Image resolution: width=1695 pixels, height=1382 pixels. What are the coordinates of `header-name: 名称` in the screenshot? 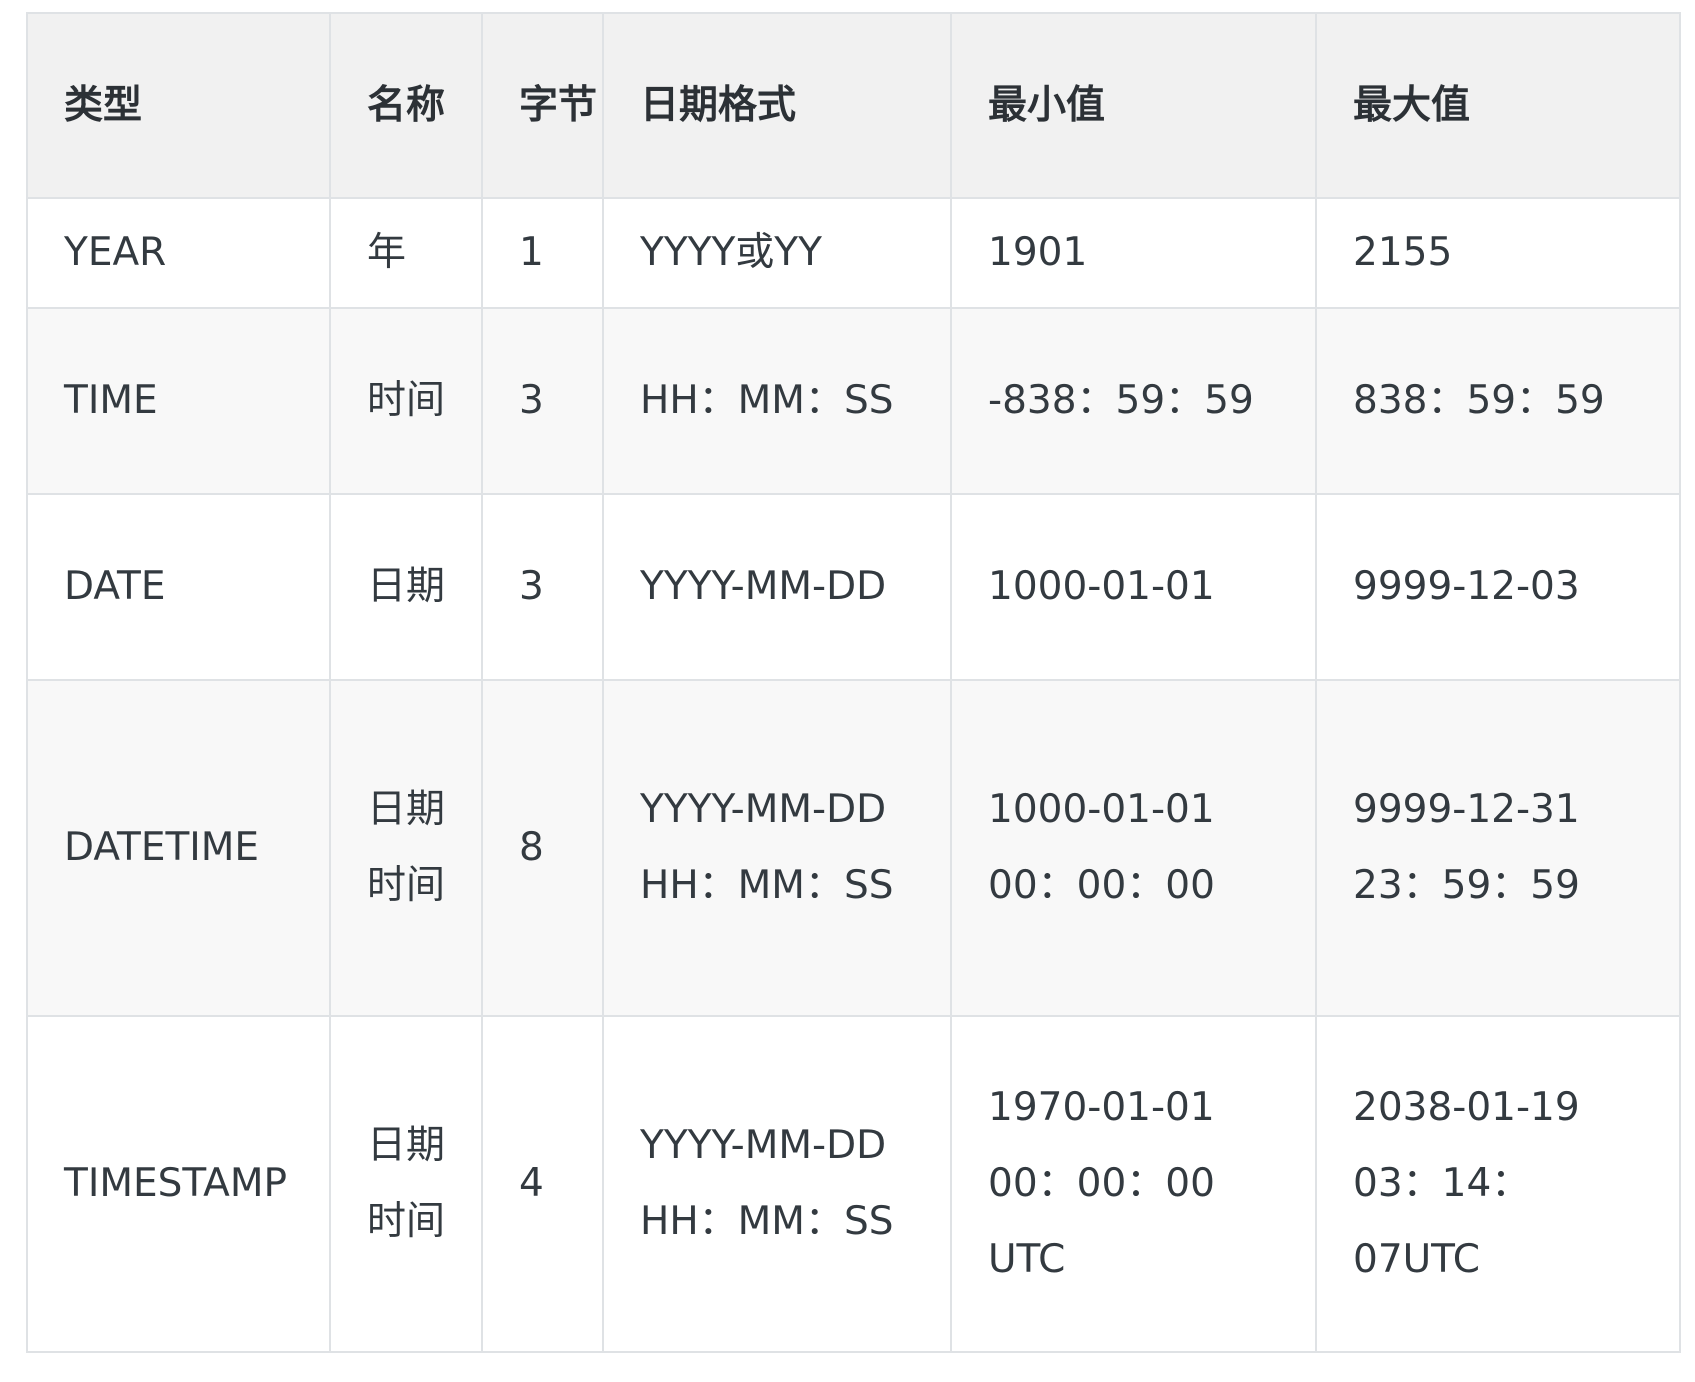 It's located at (406, 105).